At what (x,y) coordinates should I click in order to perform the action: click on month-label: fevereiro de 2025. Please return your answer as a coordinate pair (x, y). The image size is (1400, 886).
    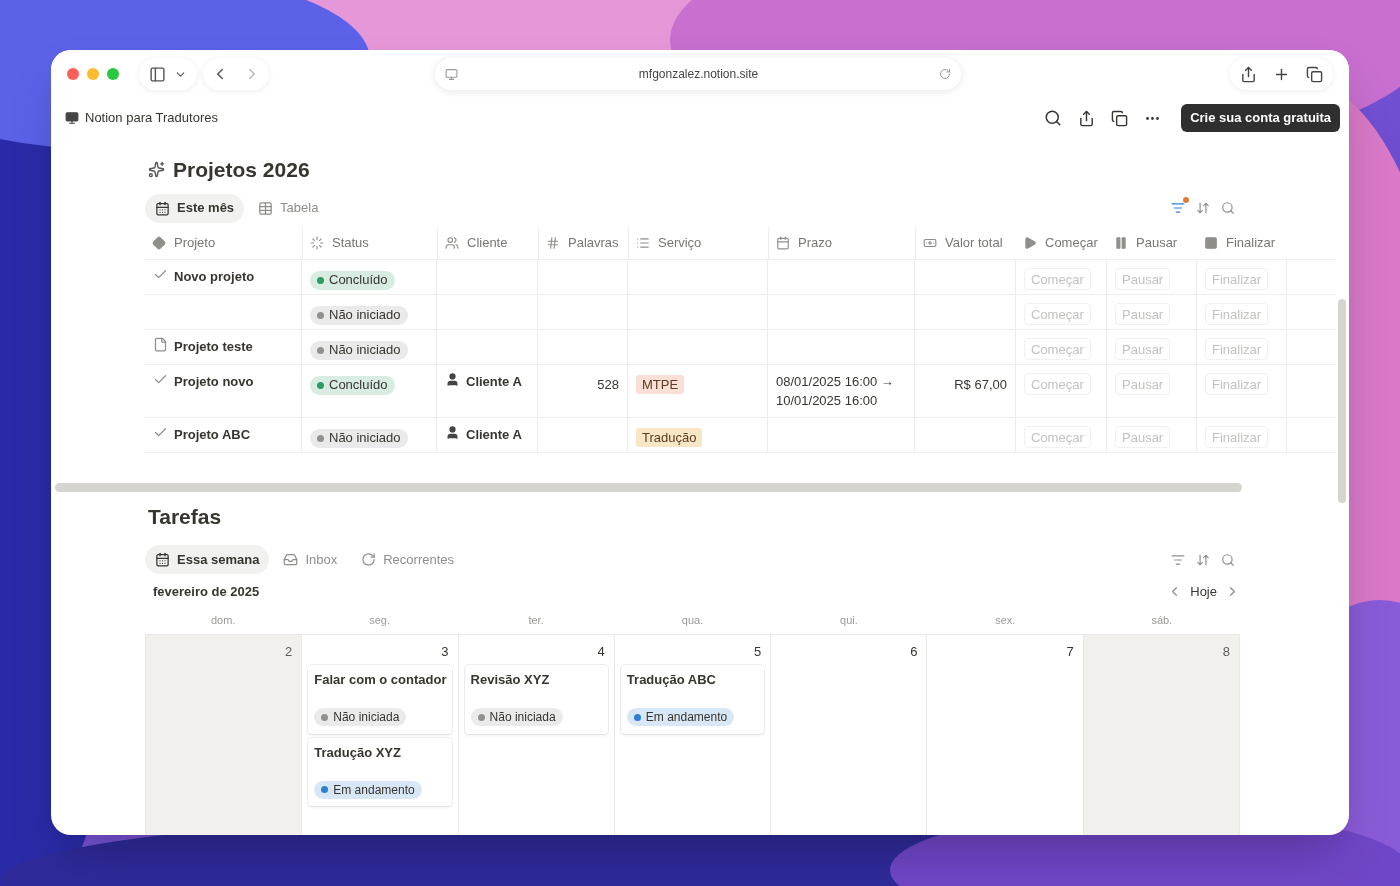
    Looking at the image, I should click on (206, 592).